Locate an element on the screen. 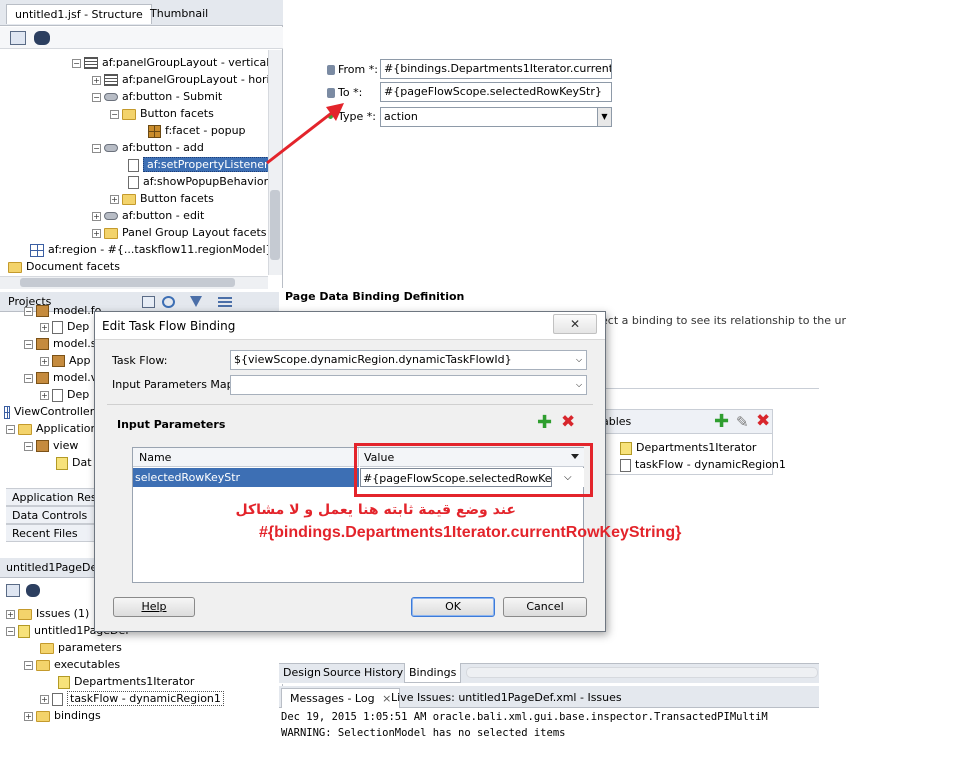  panel-layout-icon is located at coordinates (91, 63).